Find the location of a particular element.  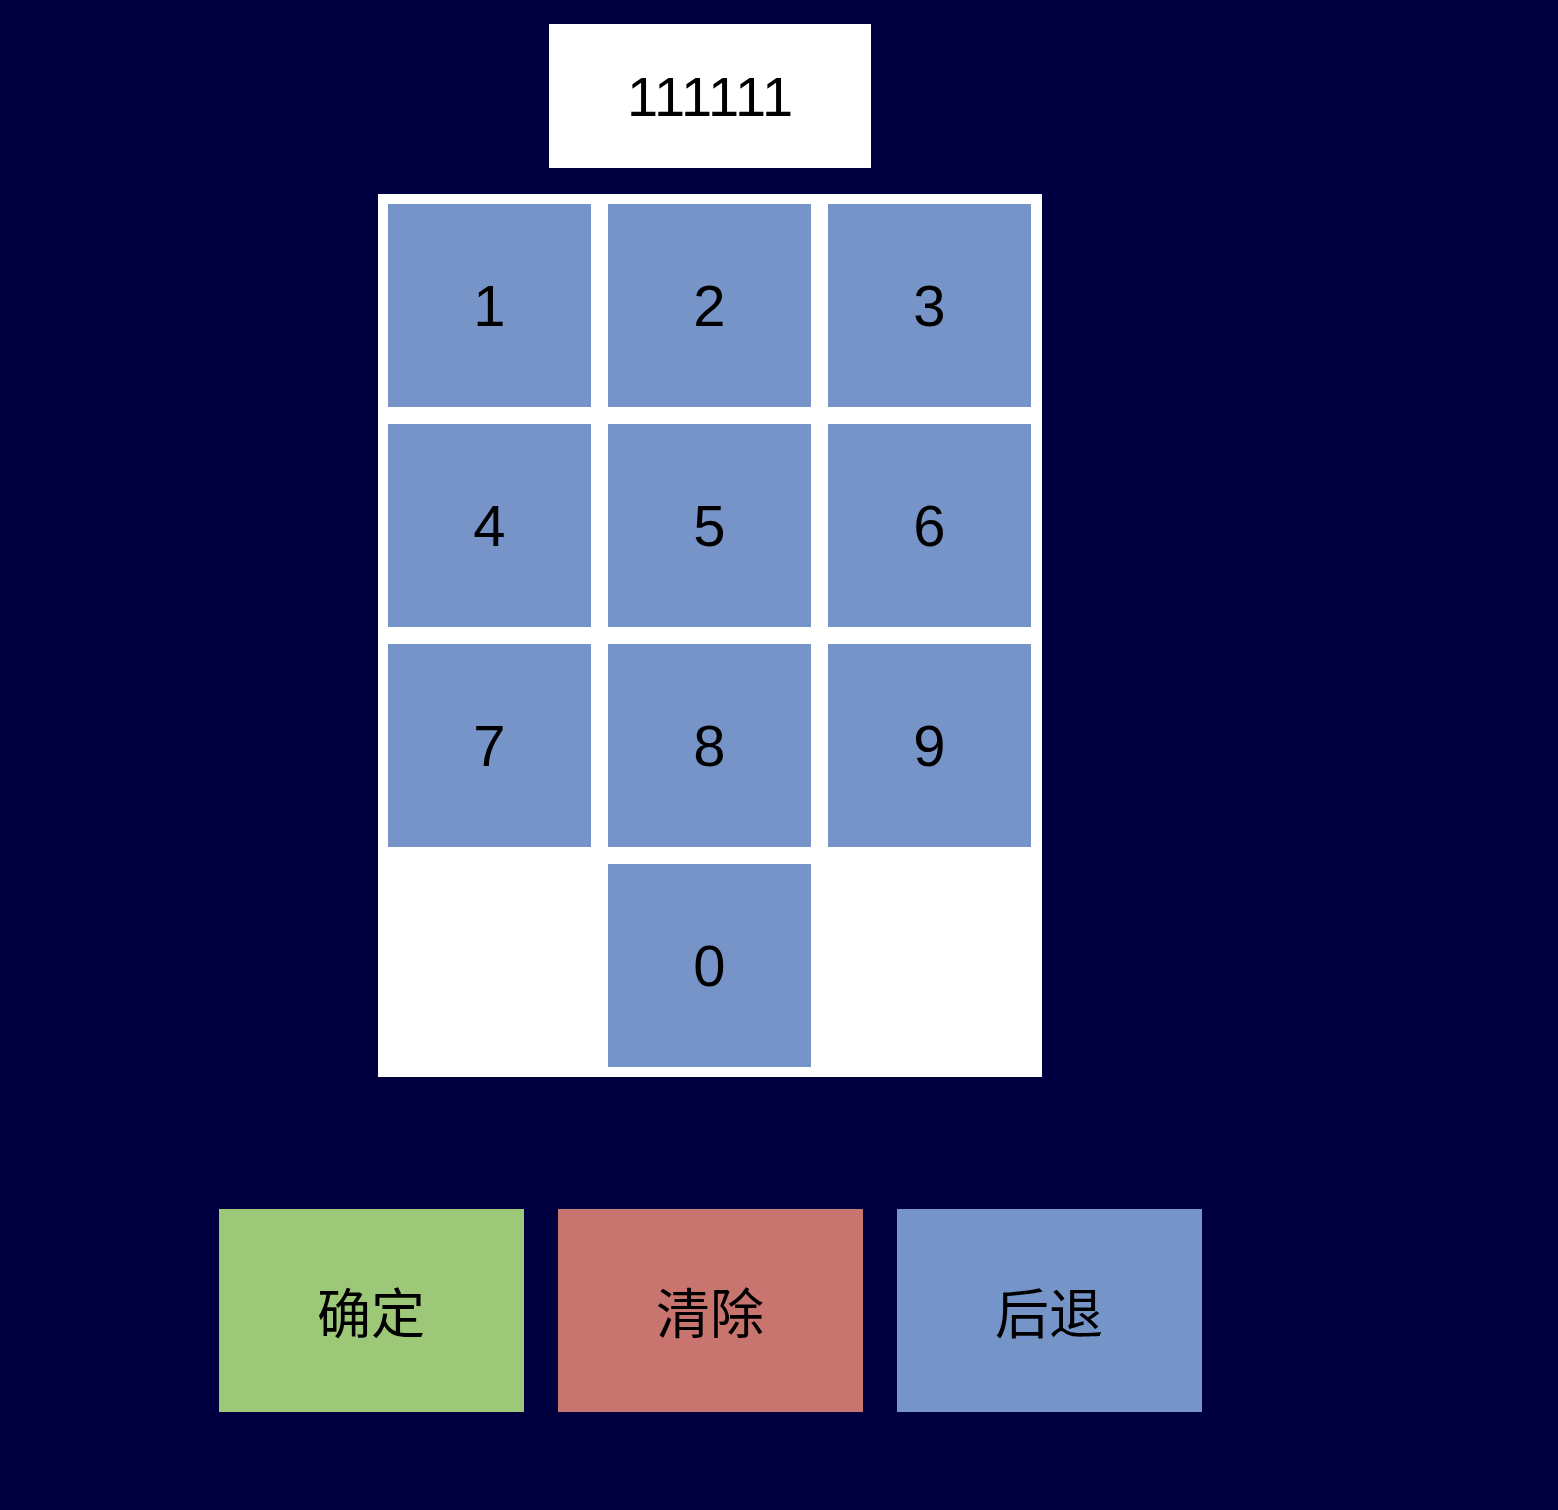

digit-key: 6 is located at coordinates (929, 525).